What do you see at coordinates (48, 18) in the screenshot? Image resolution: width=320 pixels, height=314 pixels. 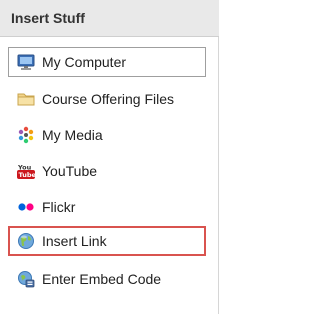 I see `panel-title: Insert Stuff` at bounding box center [48, 18].